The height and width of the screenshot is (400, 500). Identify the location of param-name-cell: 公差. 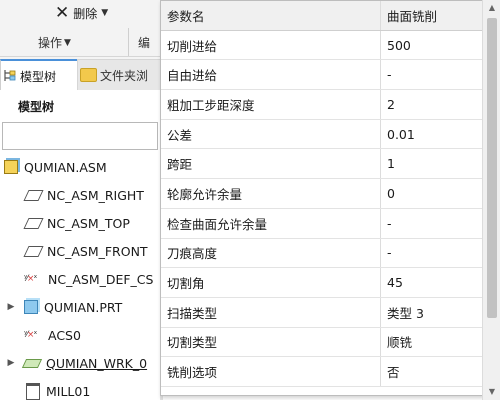
(271, 134).